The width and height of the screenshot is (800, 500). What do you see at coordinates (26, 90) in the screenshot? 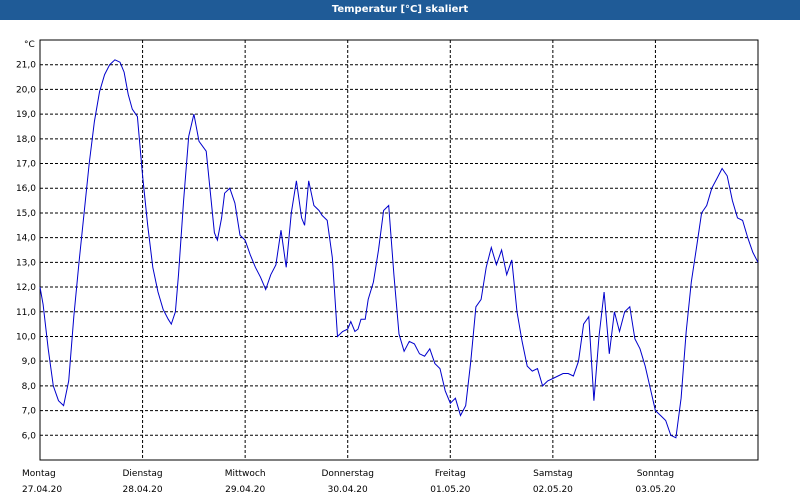
I see `y-tick-label: 20,0` at bounding box center [26, 90].